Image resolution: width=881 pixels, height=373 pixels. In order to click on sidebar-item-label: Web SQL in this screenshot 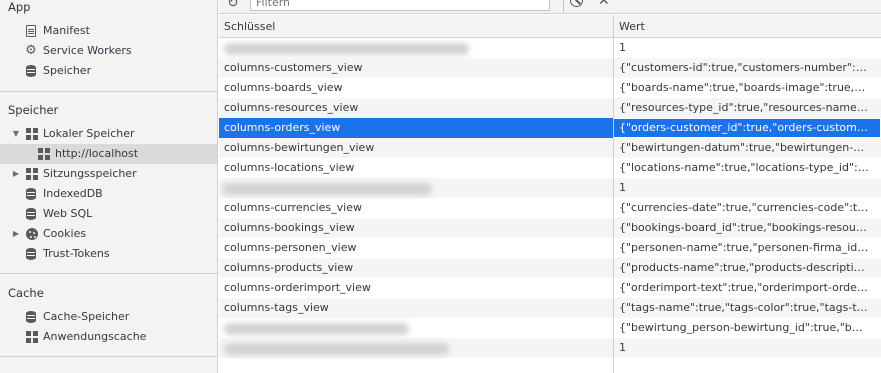, I will do `click(68, 213)`.